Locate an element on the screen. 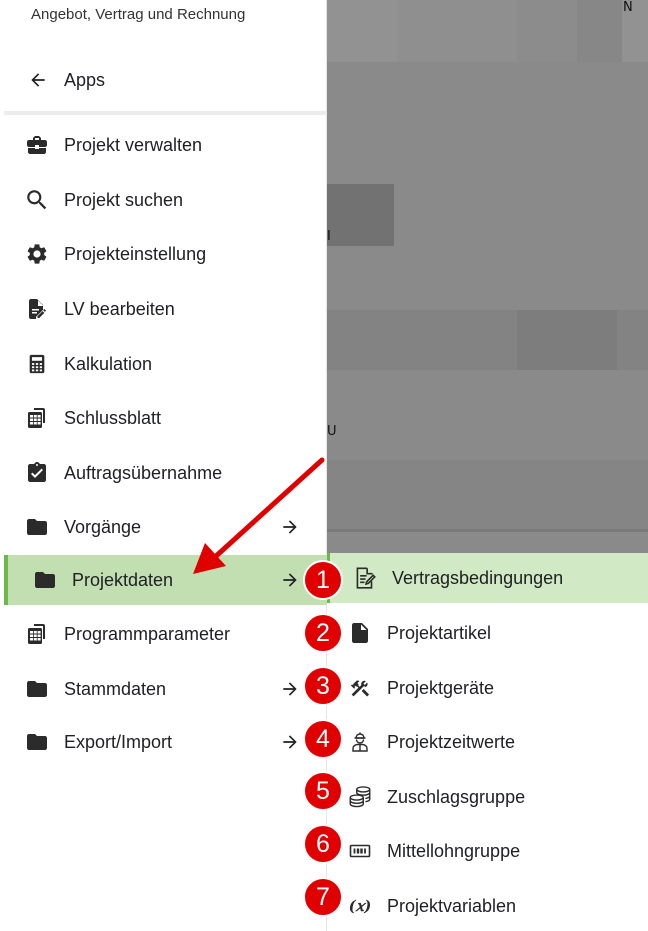 This screenshot has height=931, width=648. background-glyph: N is located at coordinates (628, 7).